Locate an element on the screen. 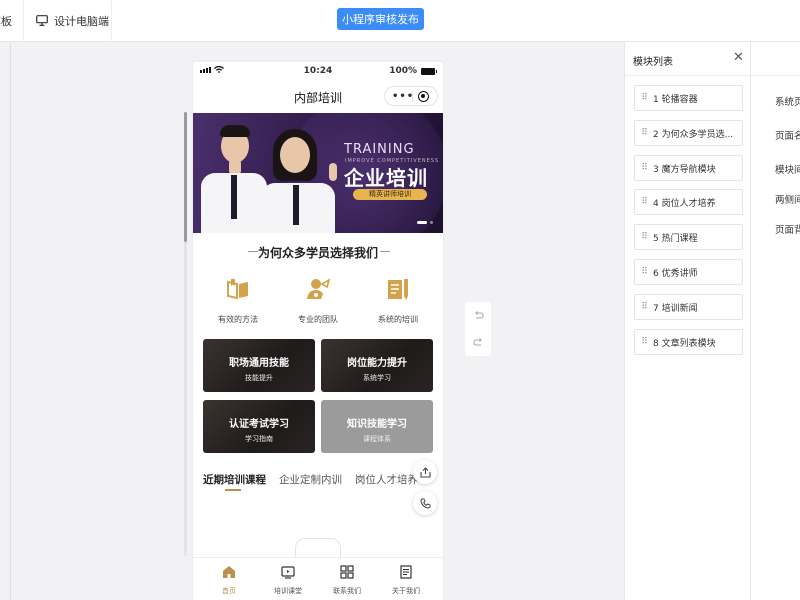 This screenshot has width=800, height=600. card-certification: 认证考试学习 学习指南 is located at coordinates (259, 426).